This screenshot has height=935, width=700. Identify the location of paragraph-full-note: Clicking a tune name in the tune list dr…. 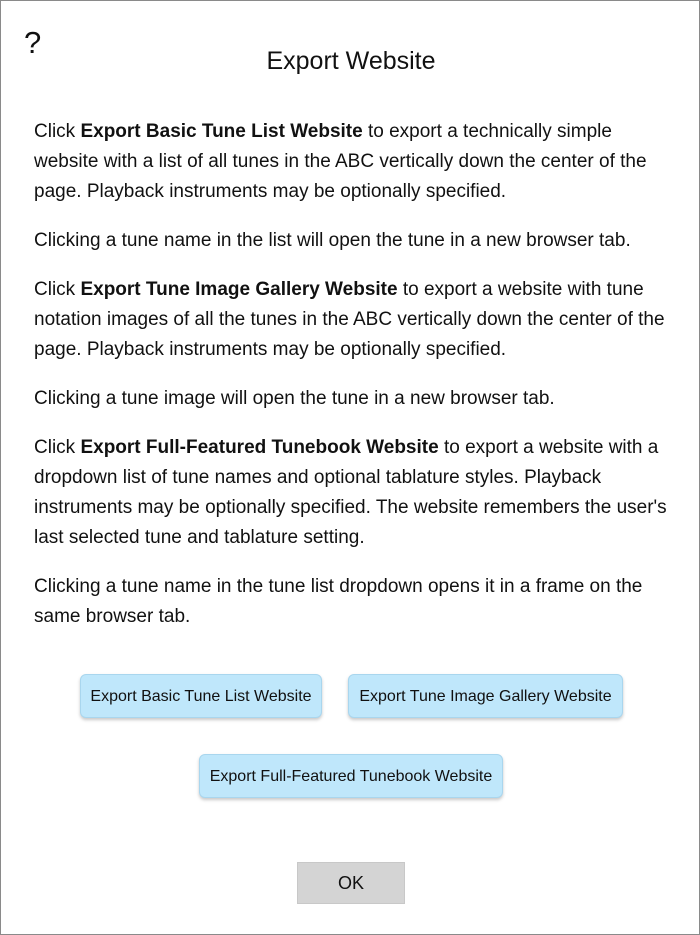
(338, 601).